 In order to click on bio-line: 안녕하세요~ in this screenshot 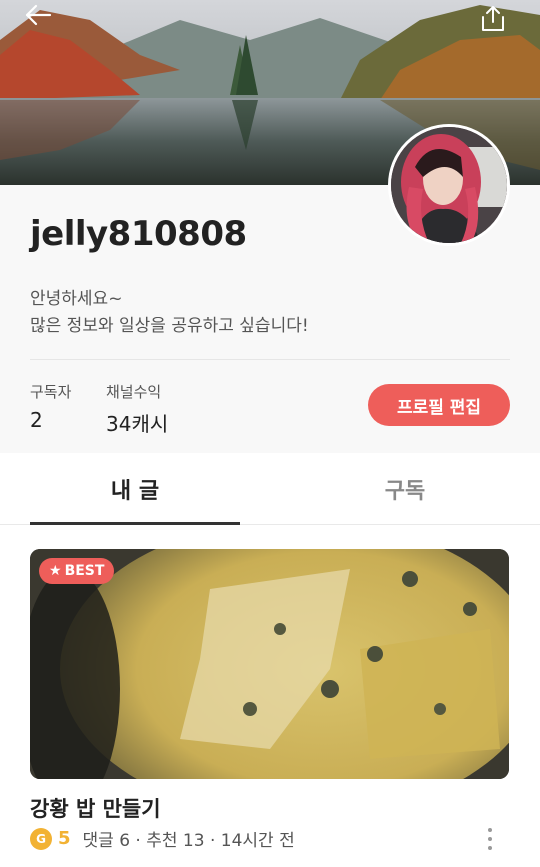, I will do `click(76, 299)`.